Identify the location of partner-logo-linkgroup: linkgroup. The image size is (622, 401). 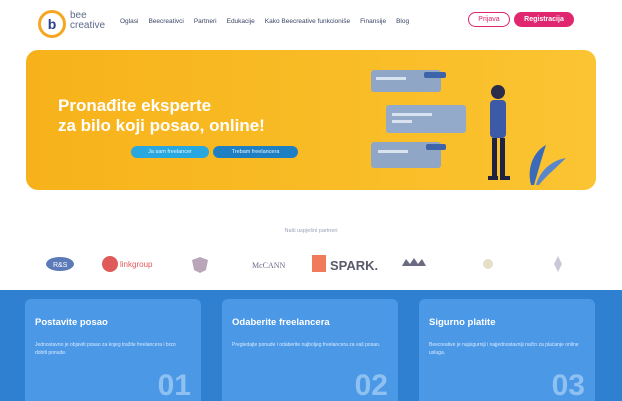
(127, 264).